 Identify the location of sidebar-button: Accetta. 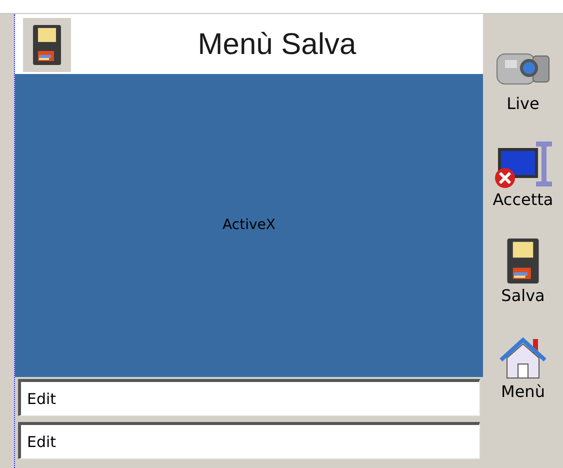
(523, 165).